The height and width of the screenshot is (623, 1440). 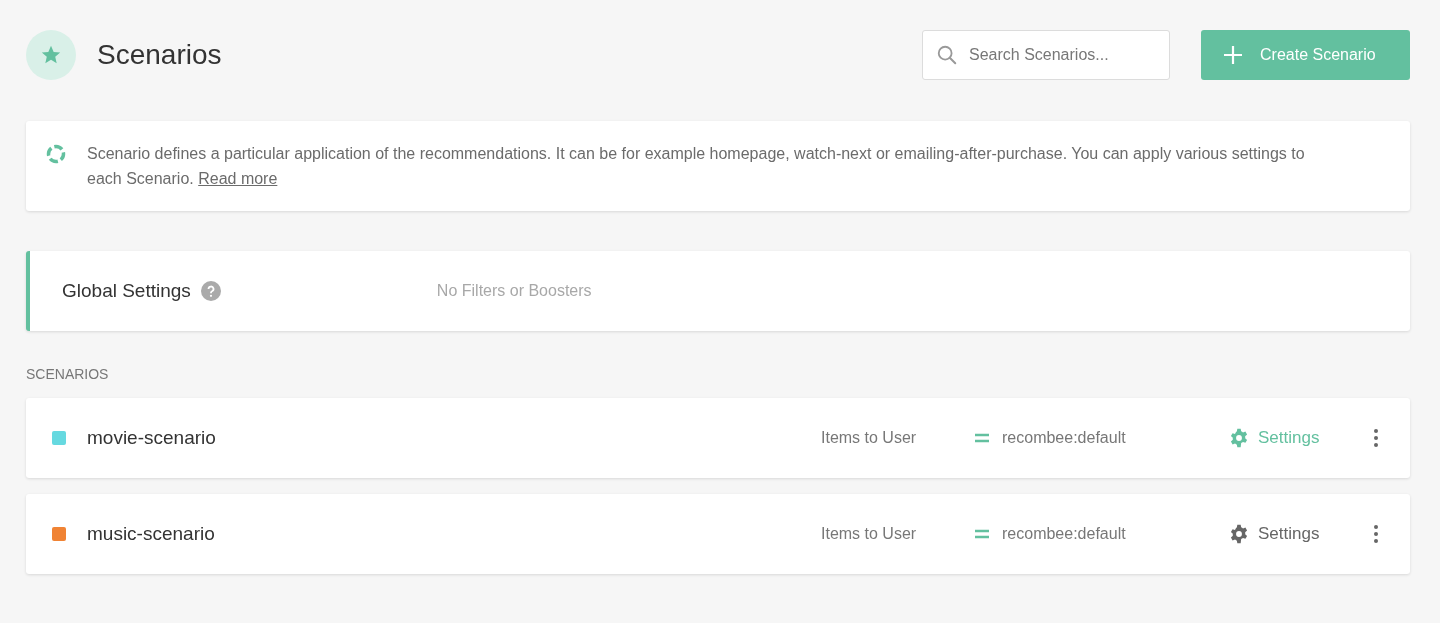 What do you see at coordinates (67, 374) in the screenshot?
I see `section-heading: SCENARIOS` at bounding box center [67, 374].